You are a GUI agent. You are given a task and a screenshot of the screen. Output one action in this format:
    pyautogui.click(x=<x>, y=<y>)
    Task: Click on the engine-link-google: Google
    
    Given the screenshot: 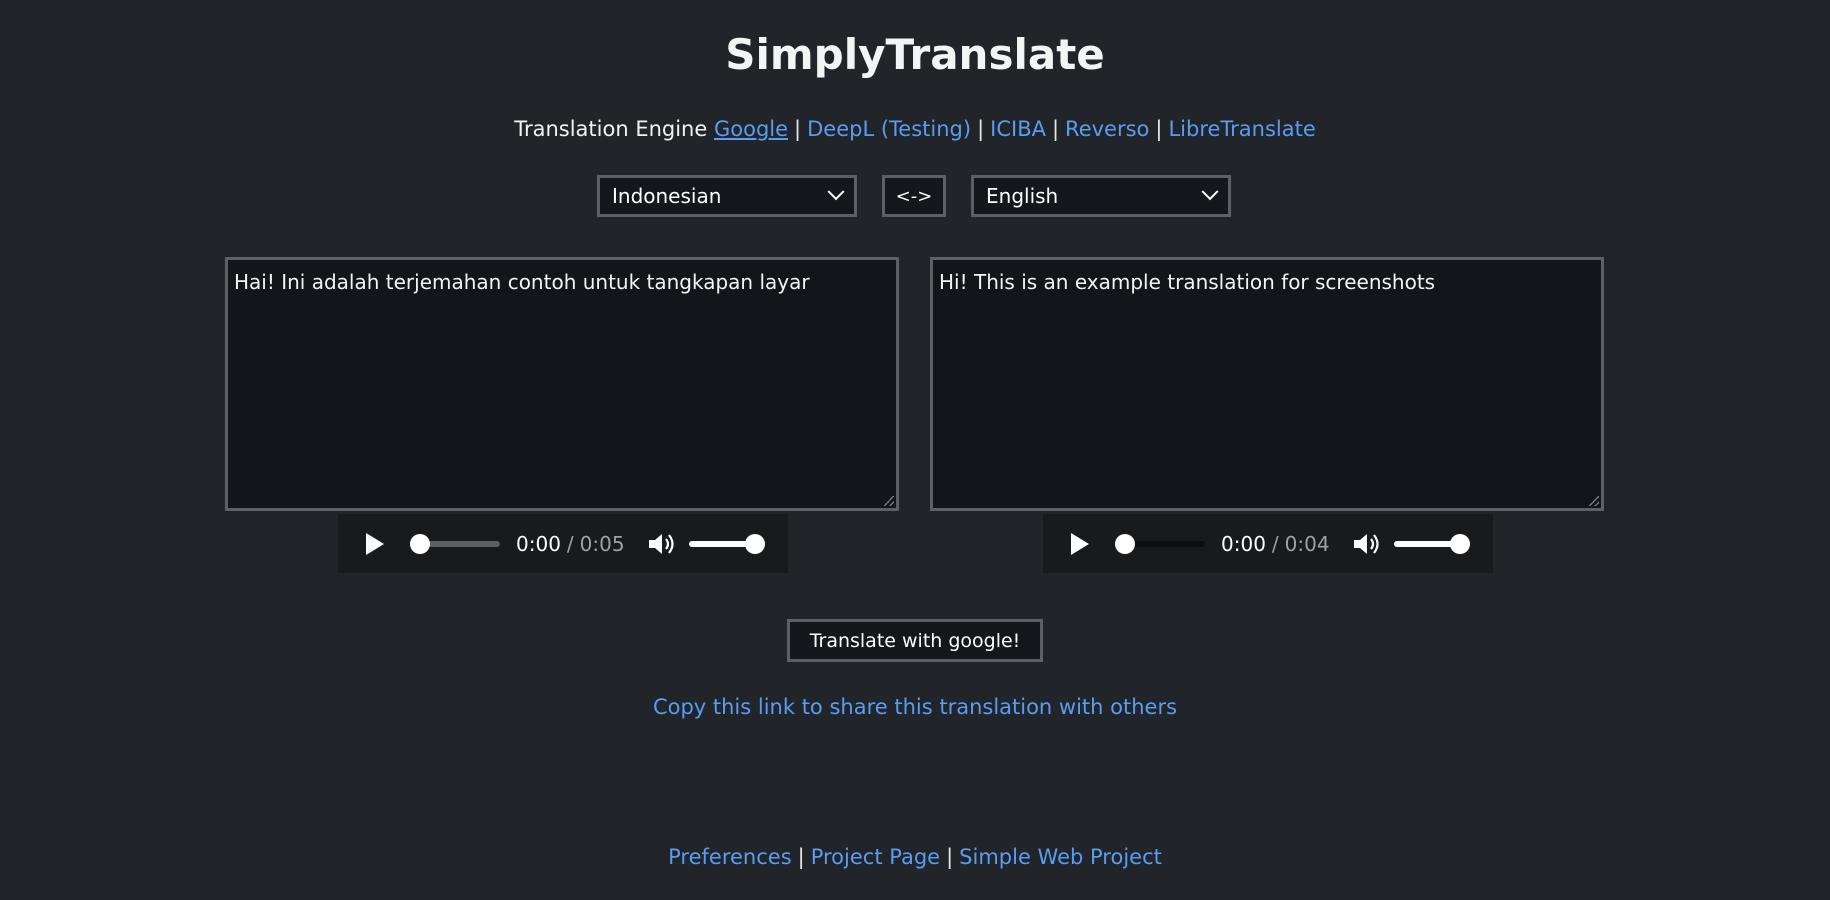 What is the action you would take?
    pyautogui.click(x=751, y=129)
    